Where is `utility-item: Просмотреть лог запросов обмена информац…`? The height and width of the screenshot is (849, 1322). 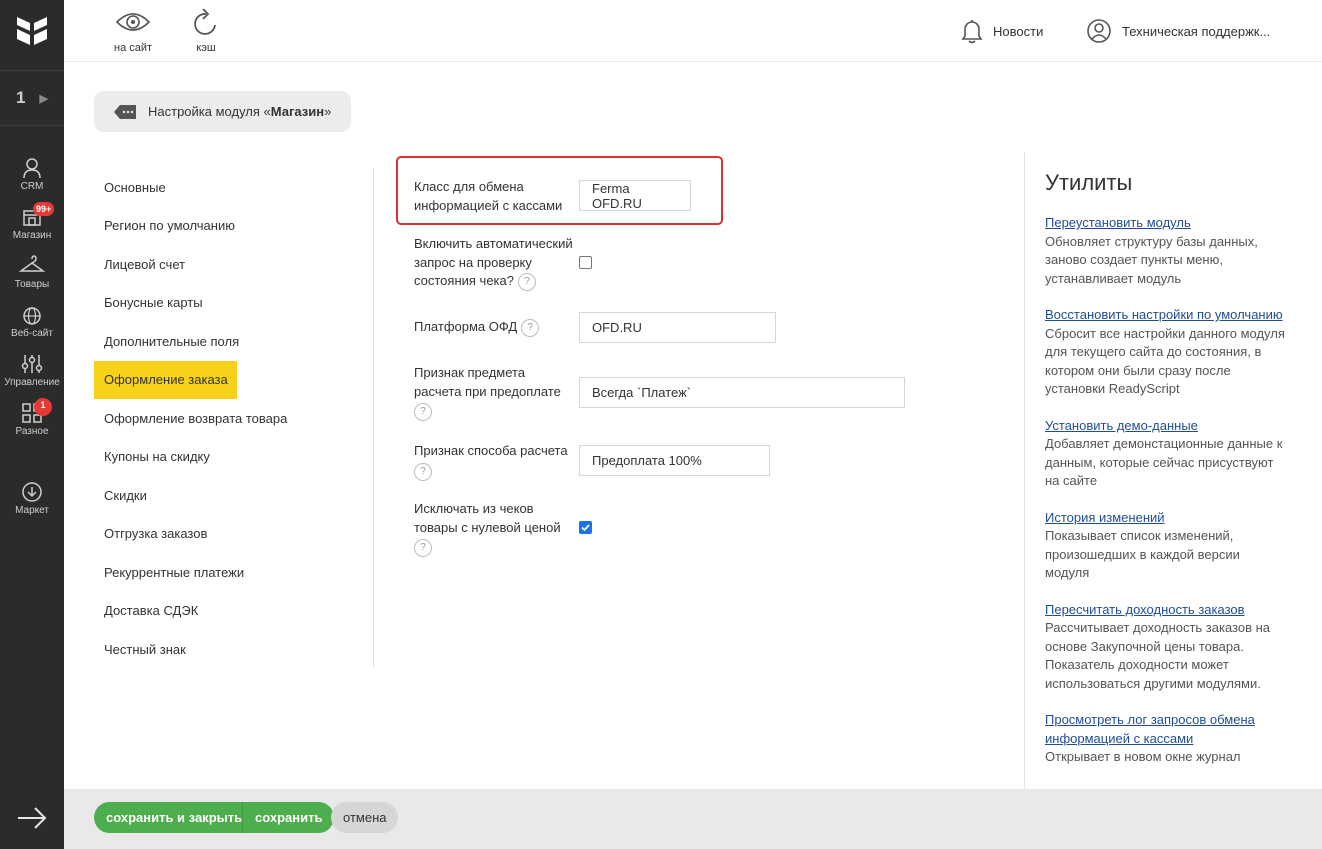
utility-item: Просмотреть лог запросов обмена информац… is located at coordinates (1165, 739).